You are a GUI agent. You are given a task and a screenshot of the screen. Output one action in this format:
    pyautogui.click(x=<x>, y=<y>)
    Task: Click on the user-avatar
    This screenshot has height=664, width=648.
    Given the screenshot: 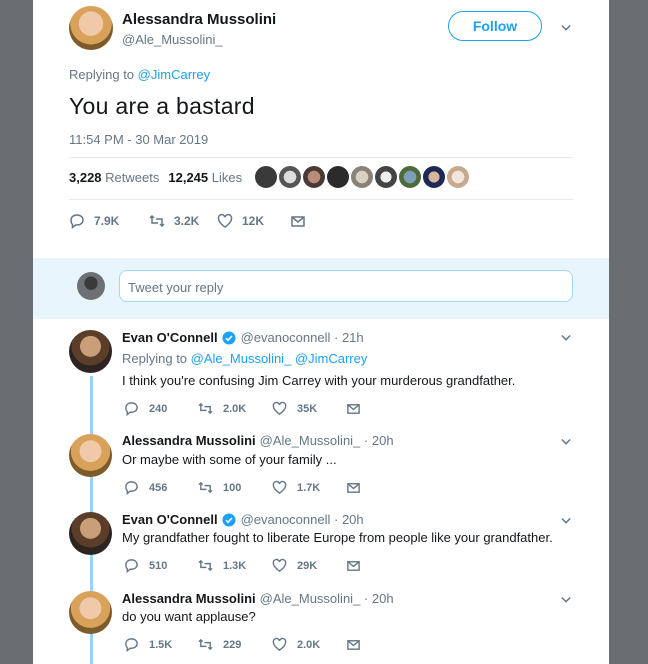 What is the action you would take?
    pyautogui.click(x=91, y=286)
    